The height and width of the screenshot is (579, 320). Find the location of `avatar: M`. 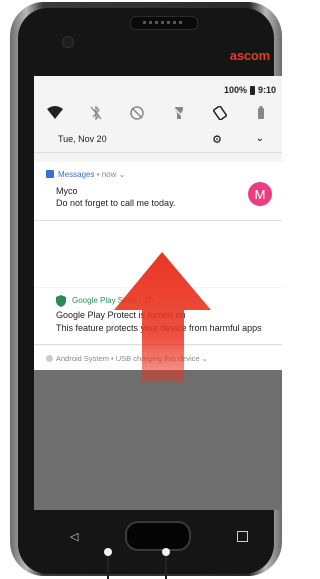

avatar: M is located at coordinates (260, 194).